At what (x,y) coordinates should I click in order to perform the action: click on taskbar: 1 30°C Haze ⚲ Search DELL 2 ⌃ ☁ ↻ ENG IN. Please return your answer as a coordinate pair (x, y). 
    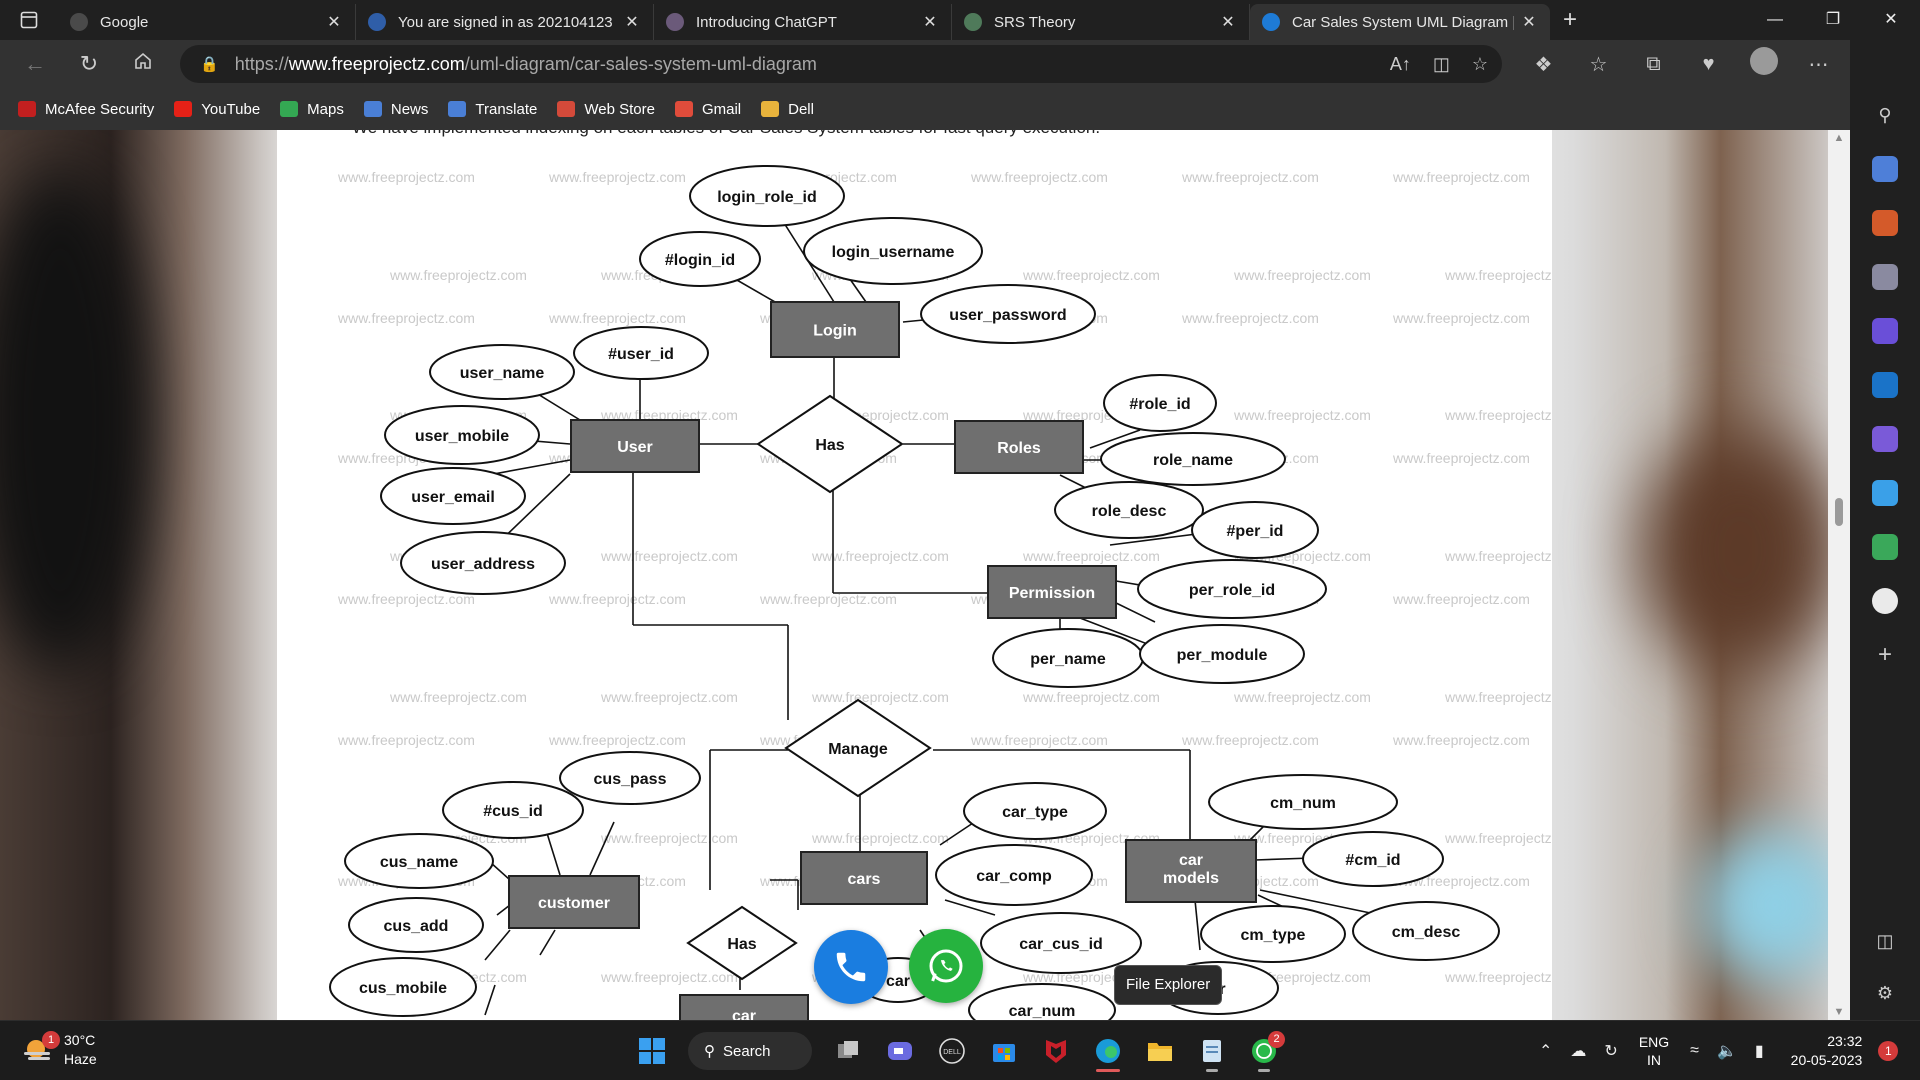
    Looking at the image, I should click on (960, 1050).